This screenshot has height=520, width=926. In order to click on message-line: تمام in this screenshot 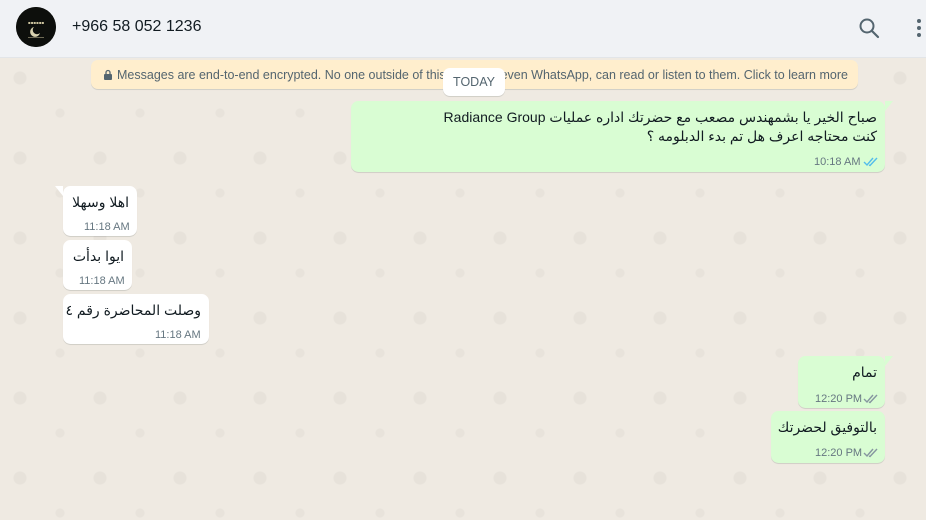, I will do `click(864, 372)`.